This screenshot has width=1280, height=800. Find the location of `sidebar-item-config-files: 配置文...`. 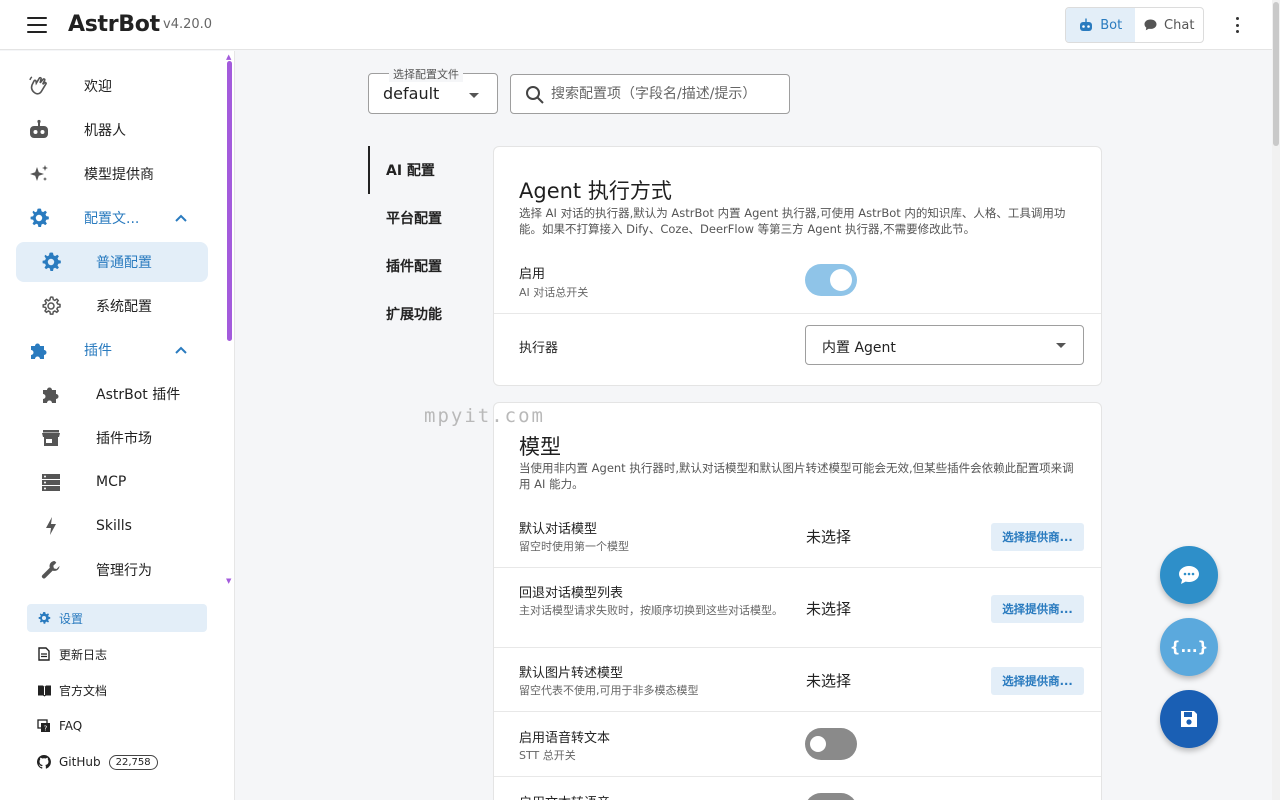

sidebar-item-config-files: 配置文... is located at coordinates (112, 218).